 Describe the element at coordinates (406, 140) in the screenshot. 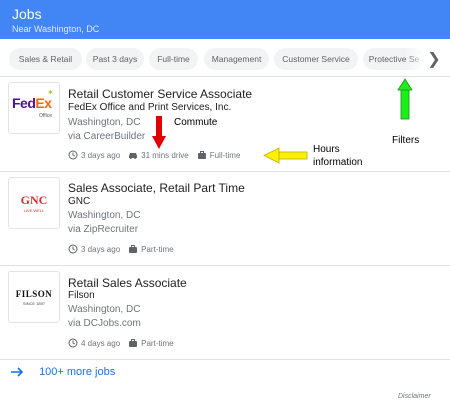

I see `annotation-filters: Filters` at that location.